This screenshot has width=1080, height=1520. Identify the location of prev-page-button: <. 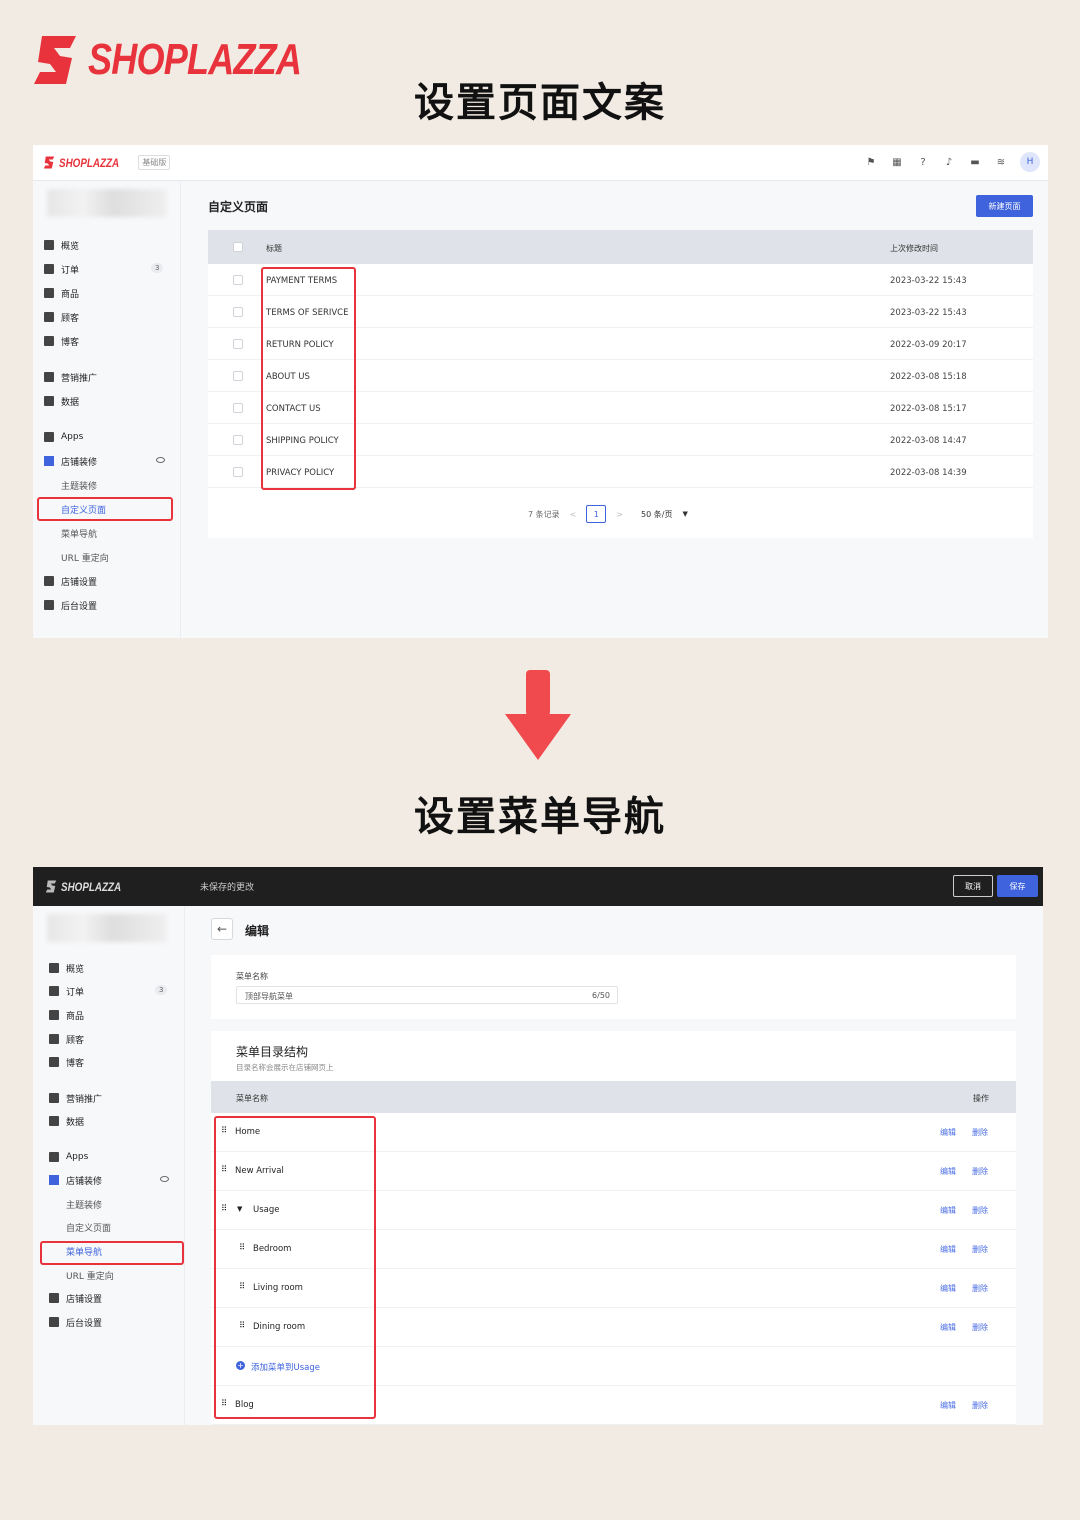
(573, 514).